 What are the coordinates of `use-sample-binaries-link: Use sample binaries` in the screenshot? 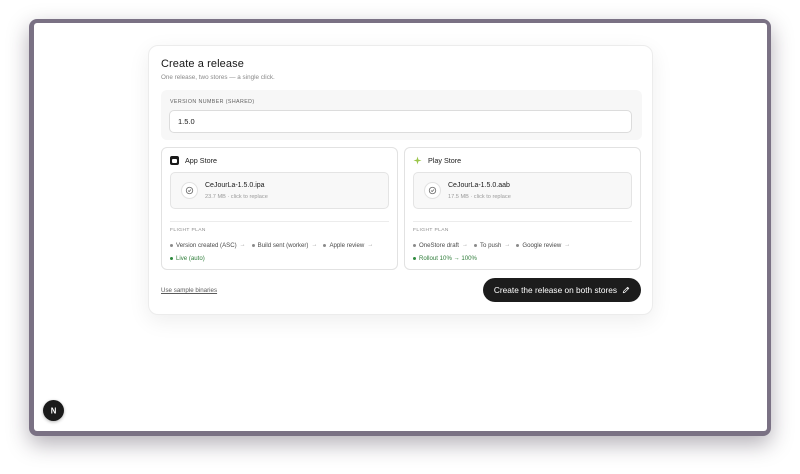 It's located at (189, 290).